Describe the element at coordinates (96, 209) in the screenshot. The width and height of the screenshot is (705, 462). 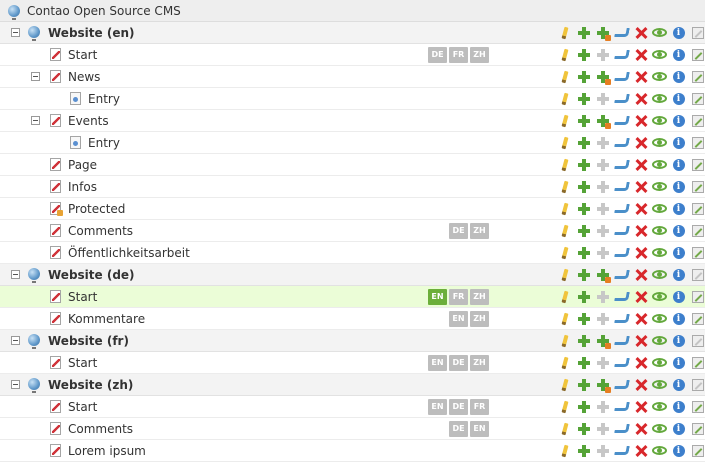
I see `page-title: Protected` at that location.